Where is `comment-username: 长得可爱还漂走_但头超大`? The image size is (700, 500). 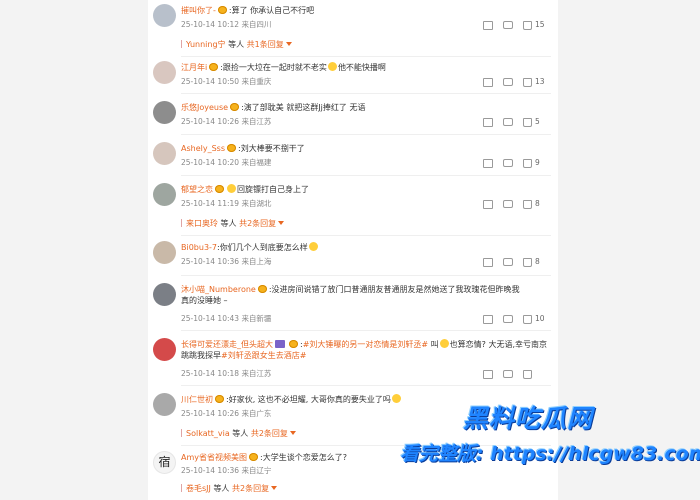
comment-username: 长得可爱还漂走_但头超大 is located at coordinates (227, 344).